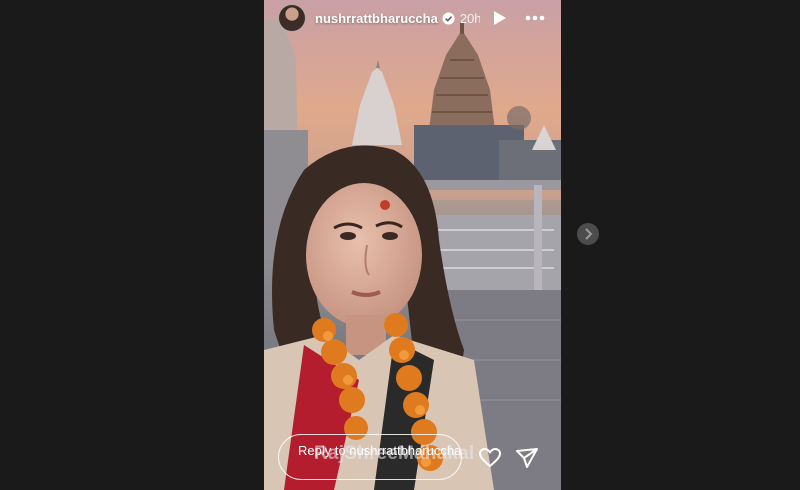 This screenshot has width=800, height=490. What do you see at coordinates (527, 458) in the screenshot?
I see `send-icon` at bounding box center [527, 458].